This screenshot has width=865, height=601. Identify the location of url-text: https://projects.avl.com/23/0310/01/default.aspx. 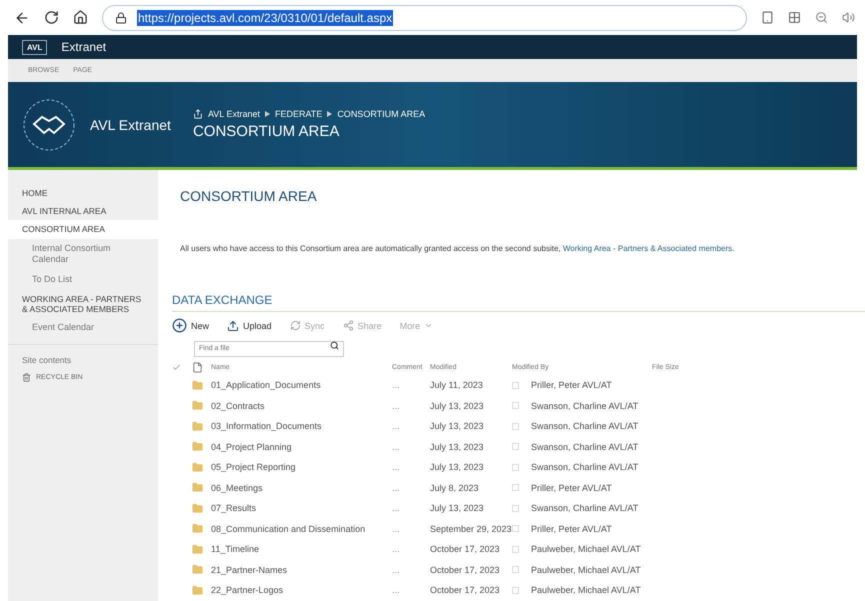
(265, 18).